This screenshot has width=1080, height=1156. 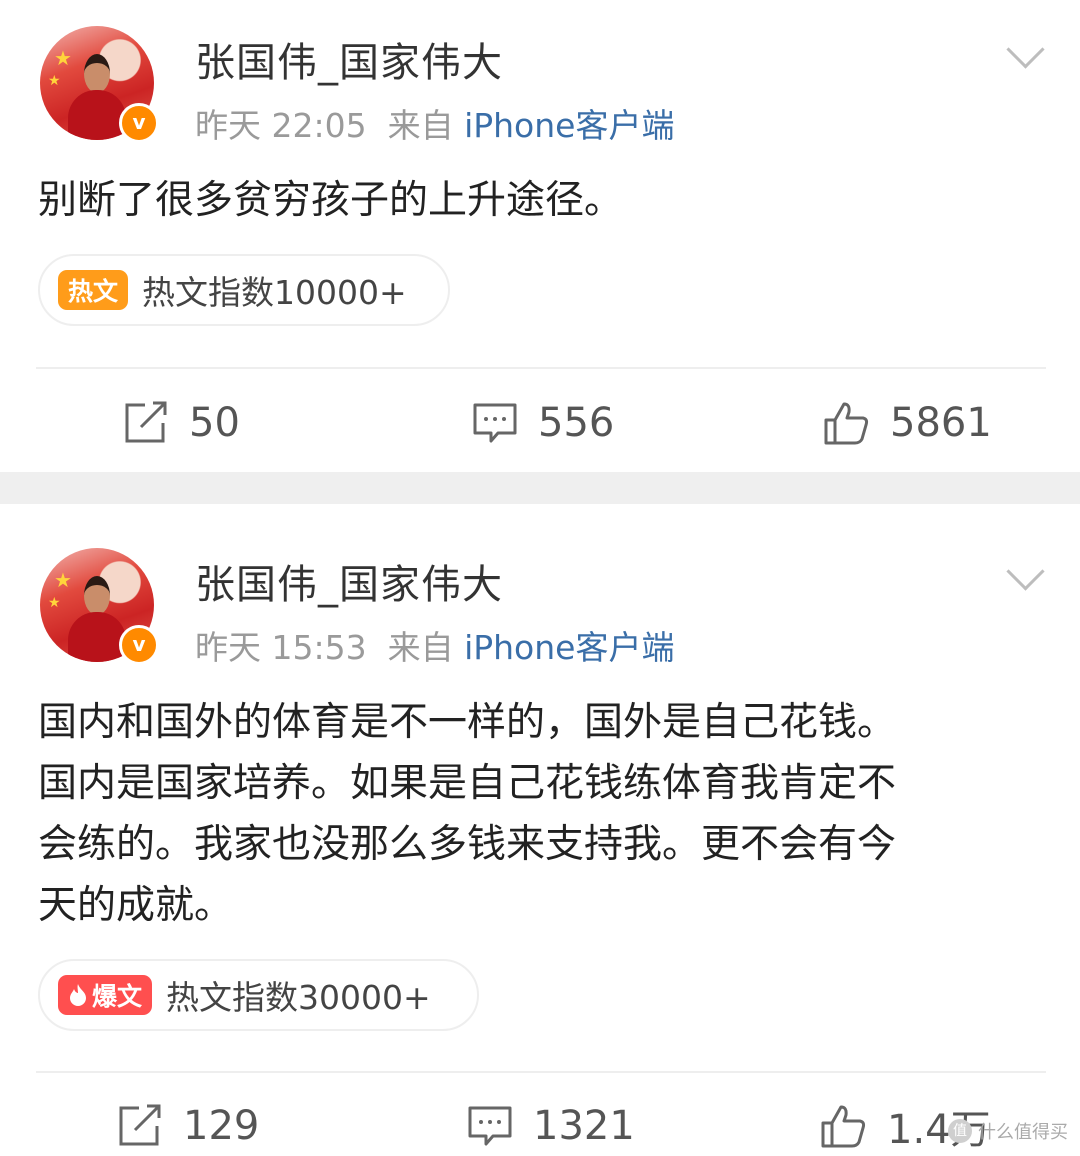 I want to click on hot-index-pill: 爆文 热文指数30000+, so click(x=258, y=995).